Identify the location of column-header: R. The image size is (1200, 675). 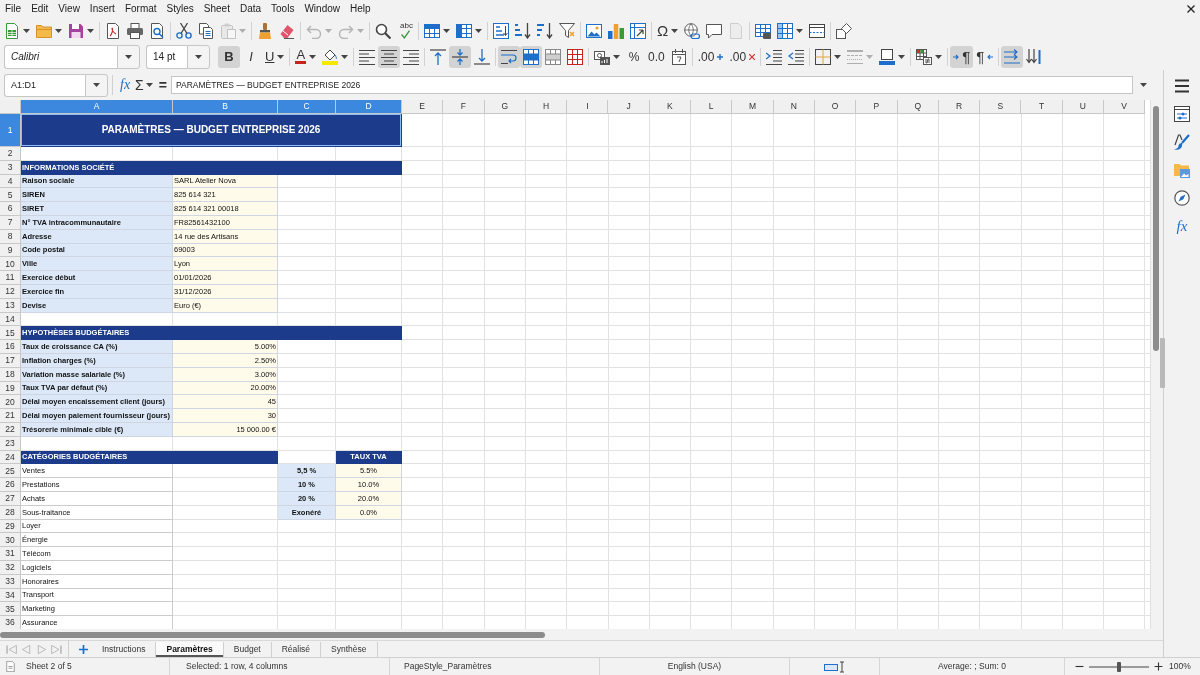
(959, 107).